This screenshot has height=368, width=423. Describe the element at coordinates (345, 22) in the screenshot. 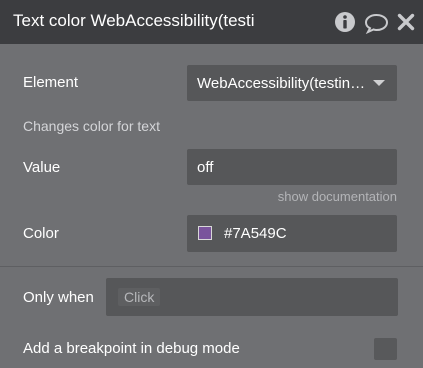

I see `info-icon` at that location.